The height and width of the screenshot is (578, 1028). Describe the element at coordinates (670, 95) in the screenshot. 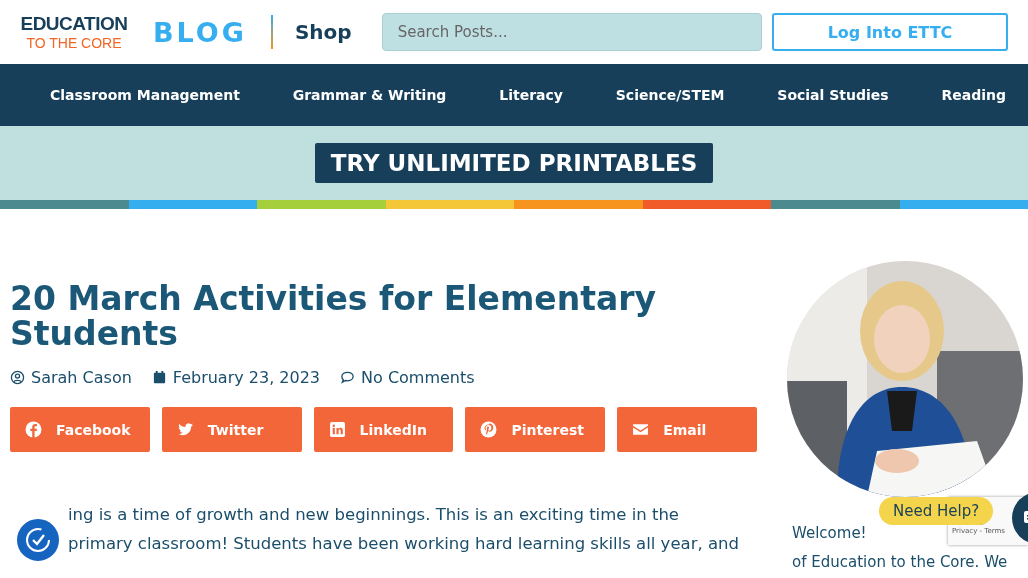

I see `nav-link: Science/STEM` at that location.